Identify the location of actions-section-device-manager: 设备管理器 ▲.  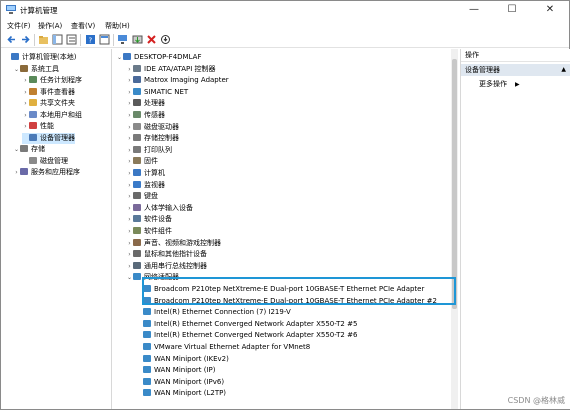
(515, 70).